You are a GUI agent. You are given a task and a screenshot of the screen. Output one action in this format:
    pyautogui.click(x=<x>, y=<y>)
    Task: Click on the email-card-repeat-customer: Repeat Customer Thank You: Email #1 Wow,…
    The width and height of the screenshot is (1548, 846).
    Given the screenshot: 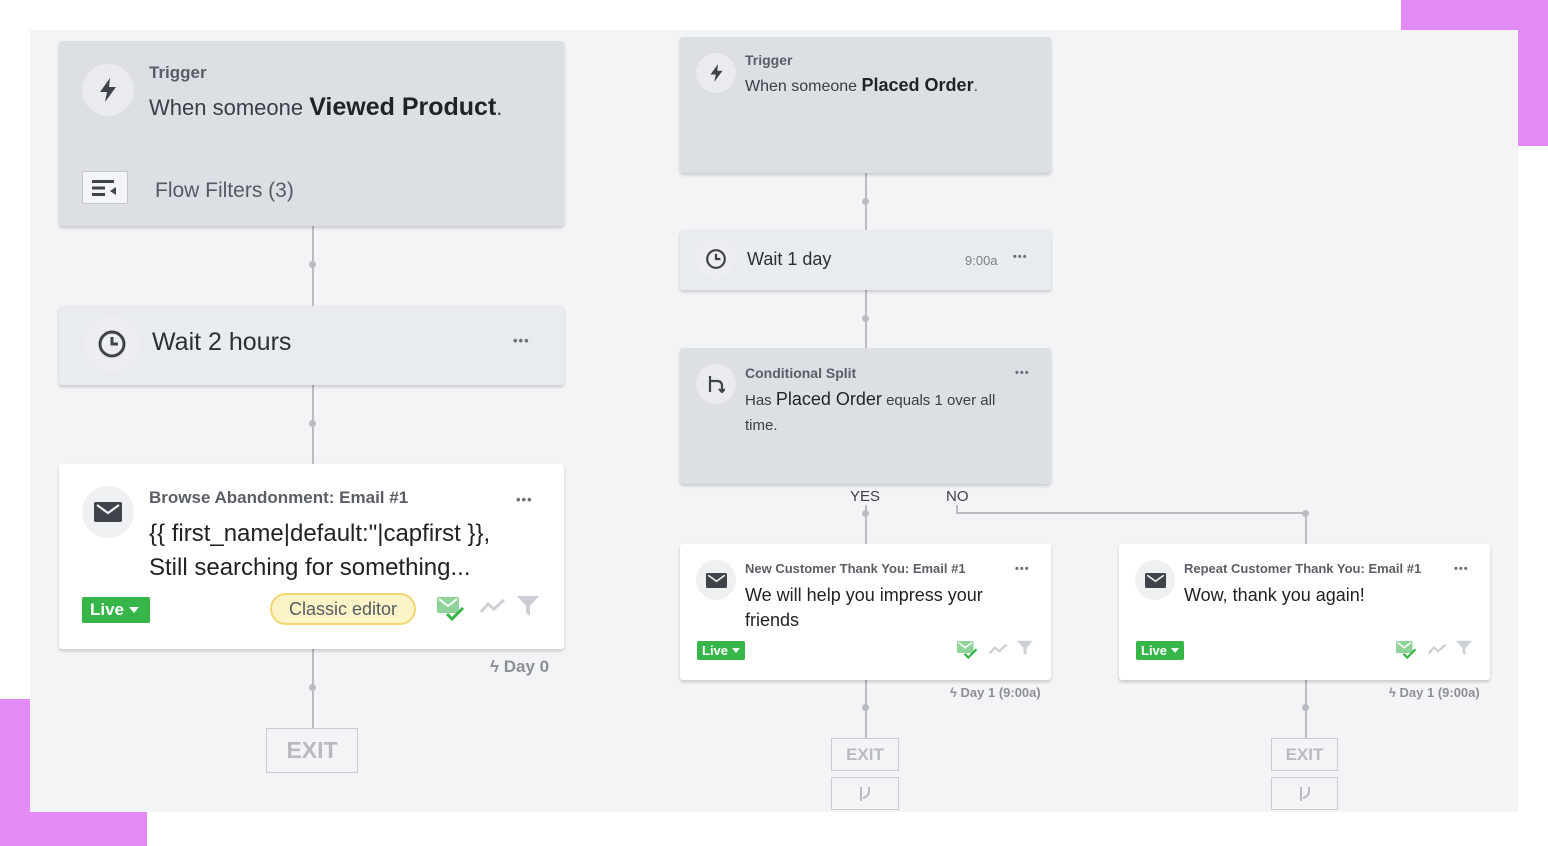 What is the action you would take?
    pyautogui.click(x=1304, y=612)
    